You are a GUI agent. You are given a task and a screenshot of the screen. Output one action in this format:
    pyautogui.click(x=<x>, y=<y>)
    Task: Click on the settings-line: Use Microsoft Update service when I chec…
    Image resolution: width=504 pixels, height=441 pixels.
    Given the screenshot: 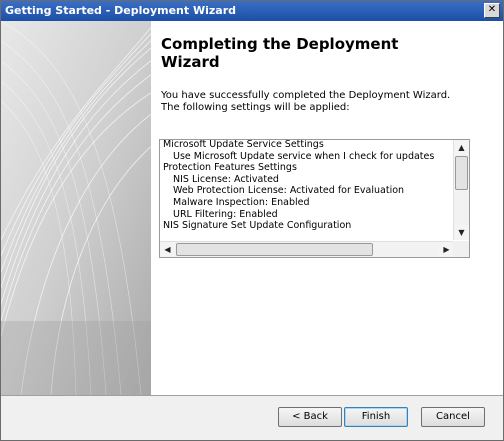 What is the action you would take?
    pyautogui.click(x=304, y=156)
    